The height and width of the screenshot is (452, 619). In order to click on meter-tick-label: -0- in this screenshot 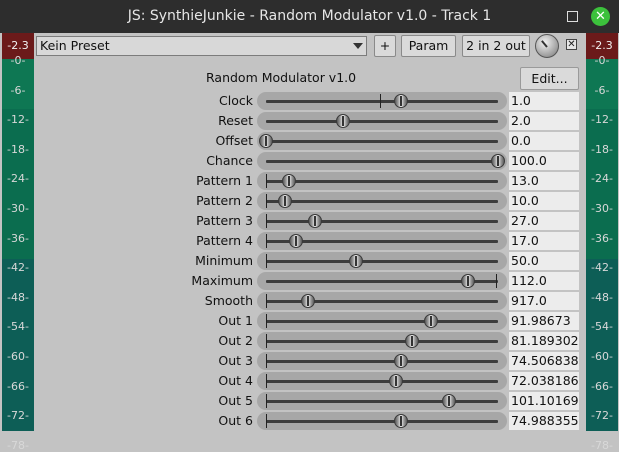, I will do `click(602, 60)`.